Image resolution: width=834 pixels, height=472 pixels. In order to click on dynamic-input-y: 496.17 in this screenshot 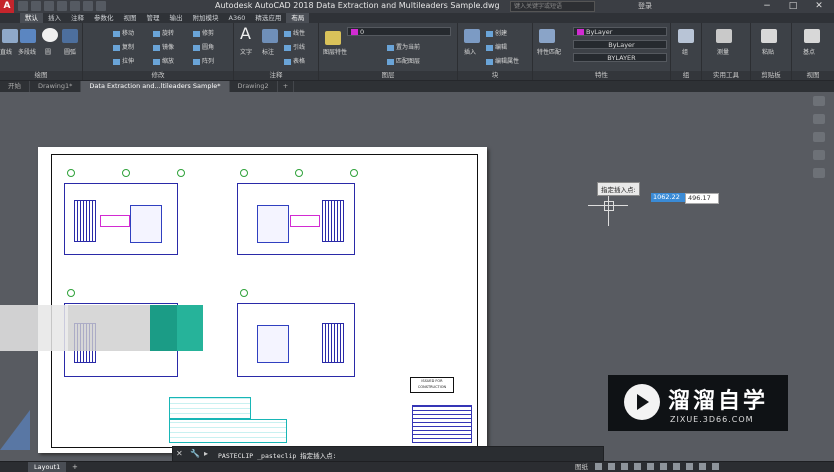, I will do `click(702, 198)`.